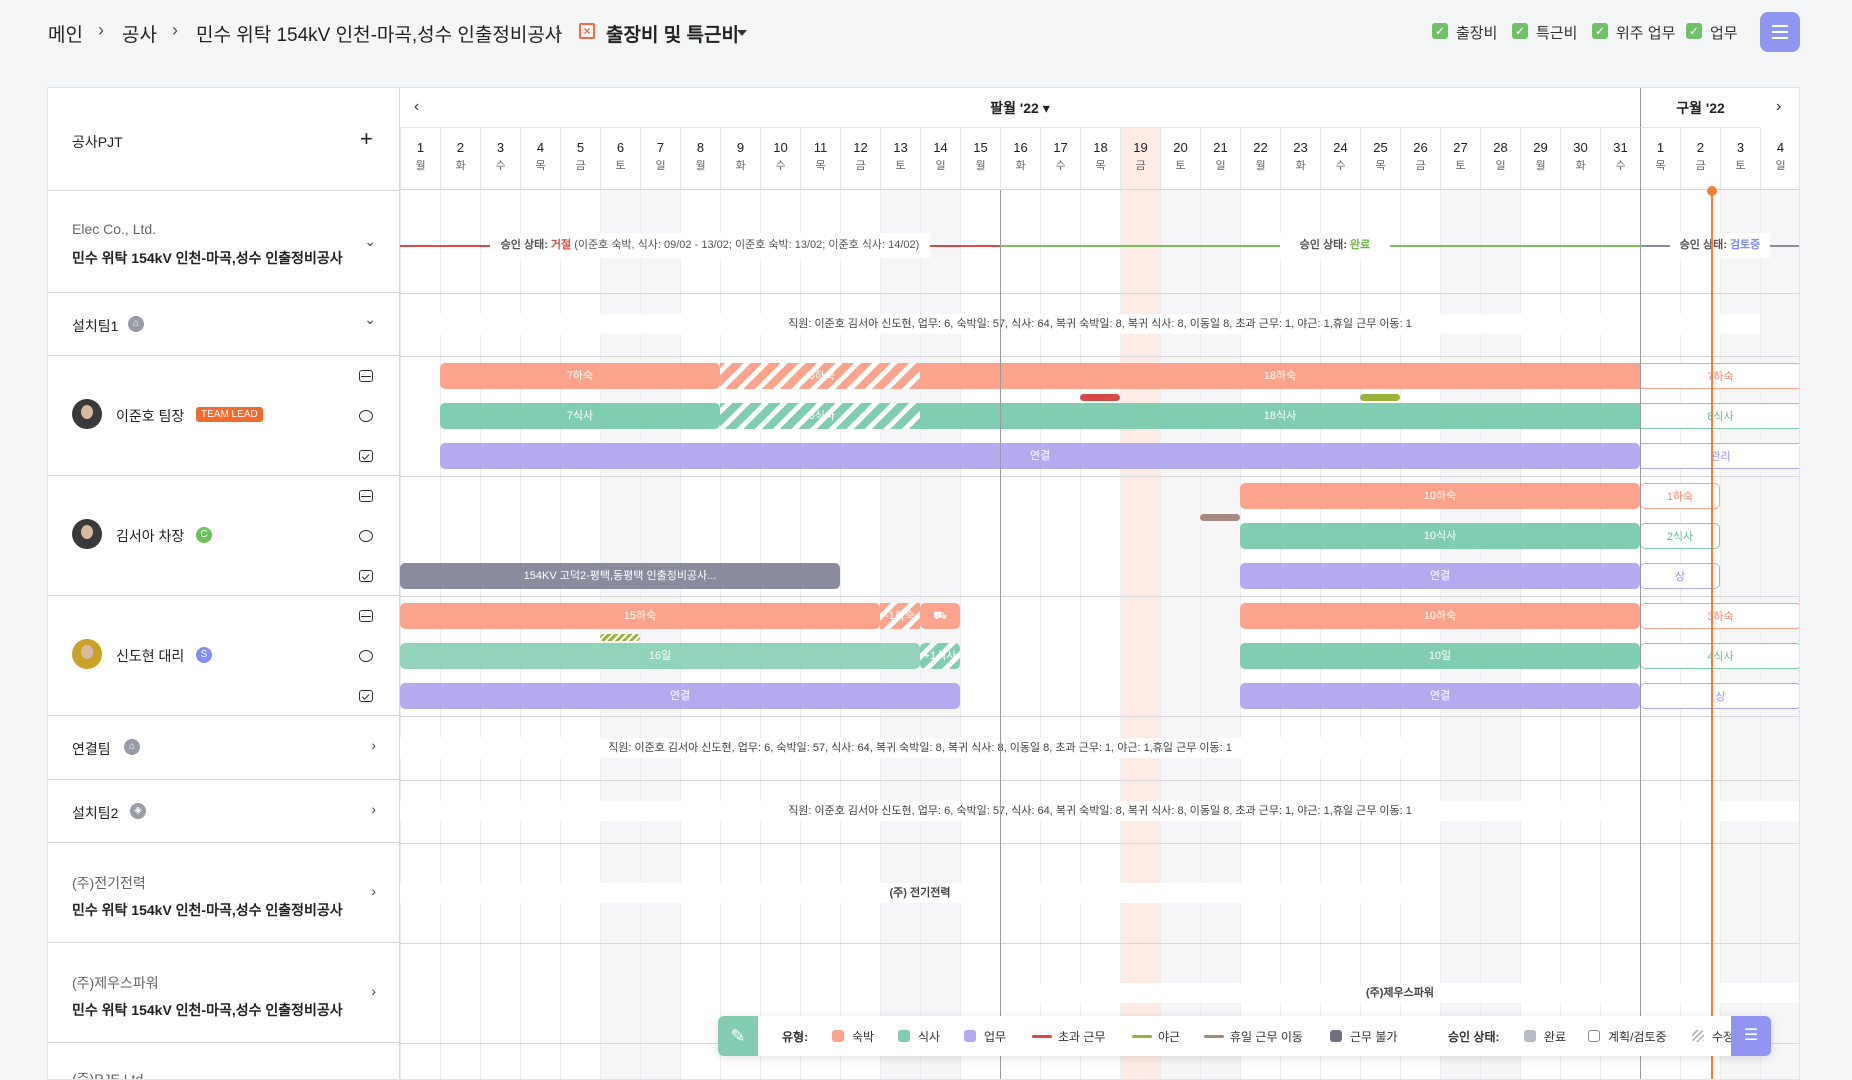 The image size is (1852, 1080). What do you see at coordinates (1020, 108) in the screenshot?
I see `month-august: 팔월 '22 ▾` at bounding box center [1020, 108].